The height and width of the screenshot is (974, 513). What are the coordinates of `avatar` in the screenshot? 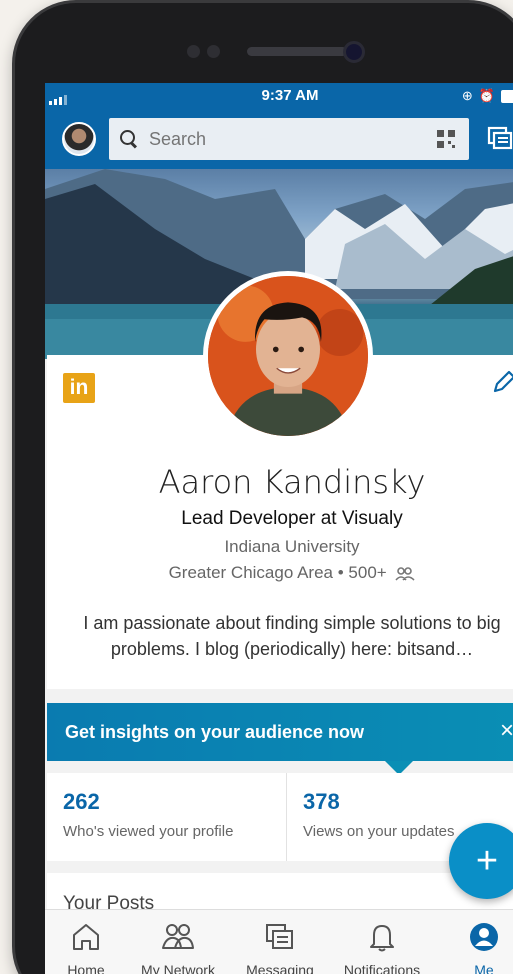 It's located at (79, 139).